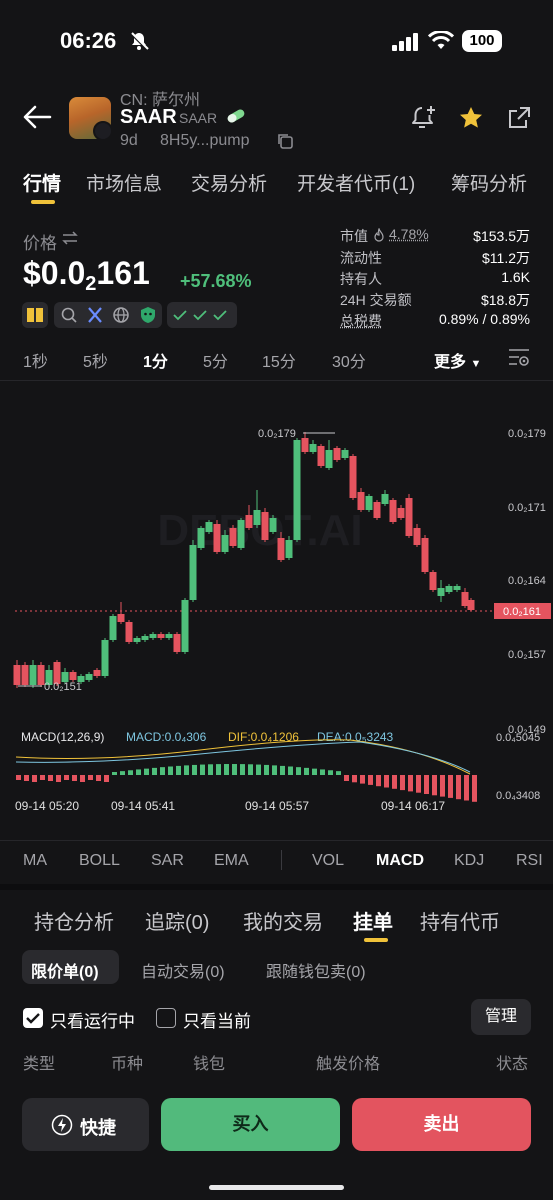 The width and height of the screenshot is (553, 1200). Describe the element at coordinates (349, 360) in the screenshot. I see `timeframe-30m: 30分` at that location.